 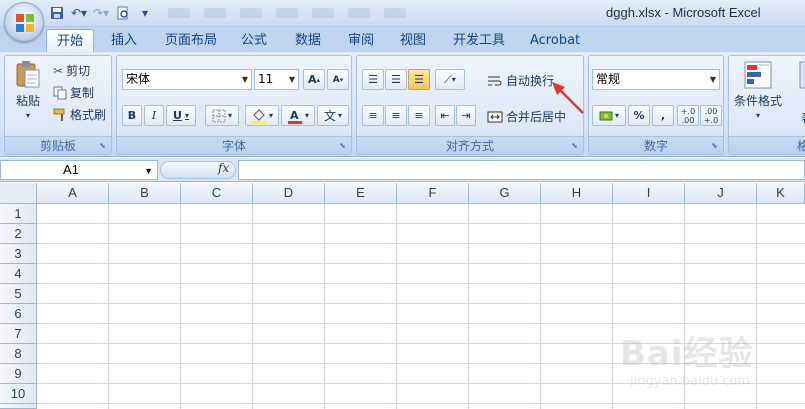 What do you see at coordinates (73, 193) in the screenshot?
I see `column-header: A` at bounding box center [73, 193].